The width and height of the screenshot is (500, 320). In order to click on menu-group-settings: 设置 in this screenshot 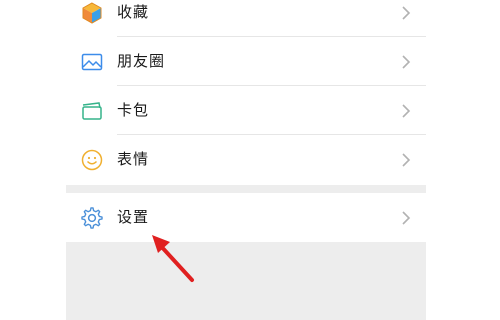, I will do `click(246, 217)`.